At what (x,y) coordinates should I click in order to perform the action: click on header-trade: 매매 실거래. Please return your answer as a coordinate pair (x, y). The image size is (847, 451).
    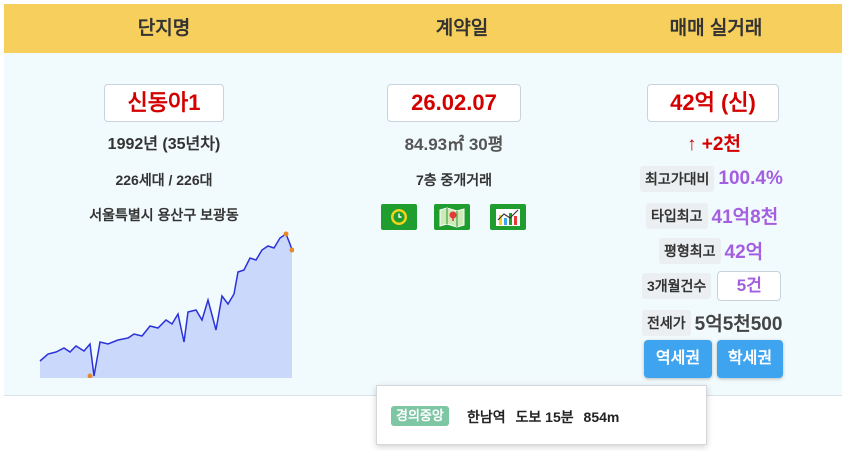
    Looking at the image, I should click on (716, 28).